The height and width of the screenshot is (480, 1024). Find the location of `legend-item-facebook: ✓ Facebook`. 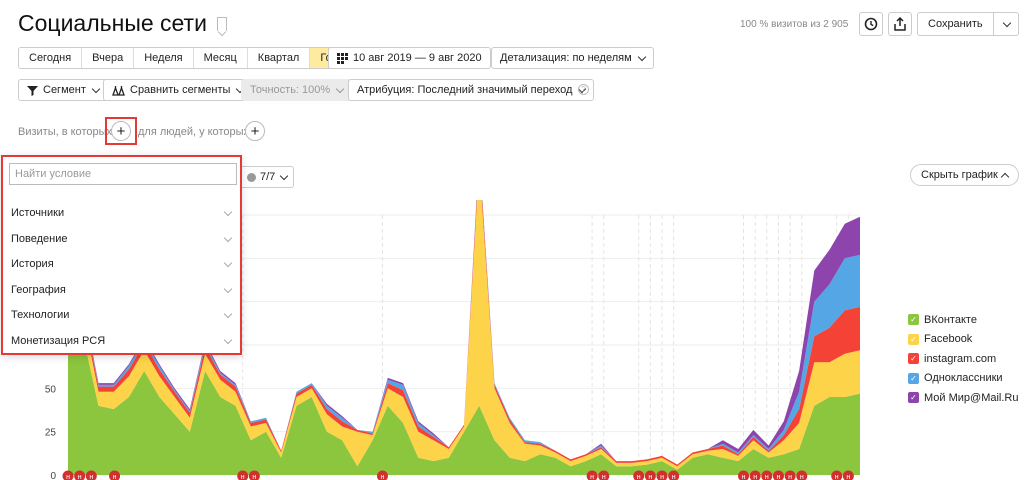

legend-item-facebook: ✓ Facebook is located at coordinates (963, 340).